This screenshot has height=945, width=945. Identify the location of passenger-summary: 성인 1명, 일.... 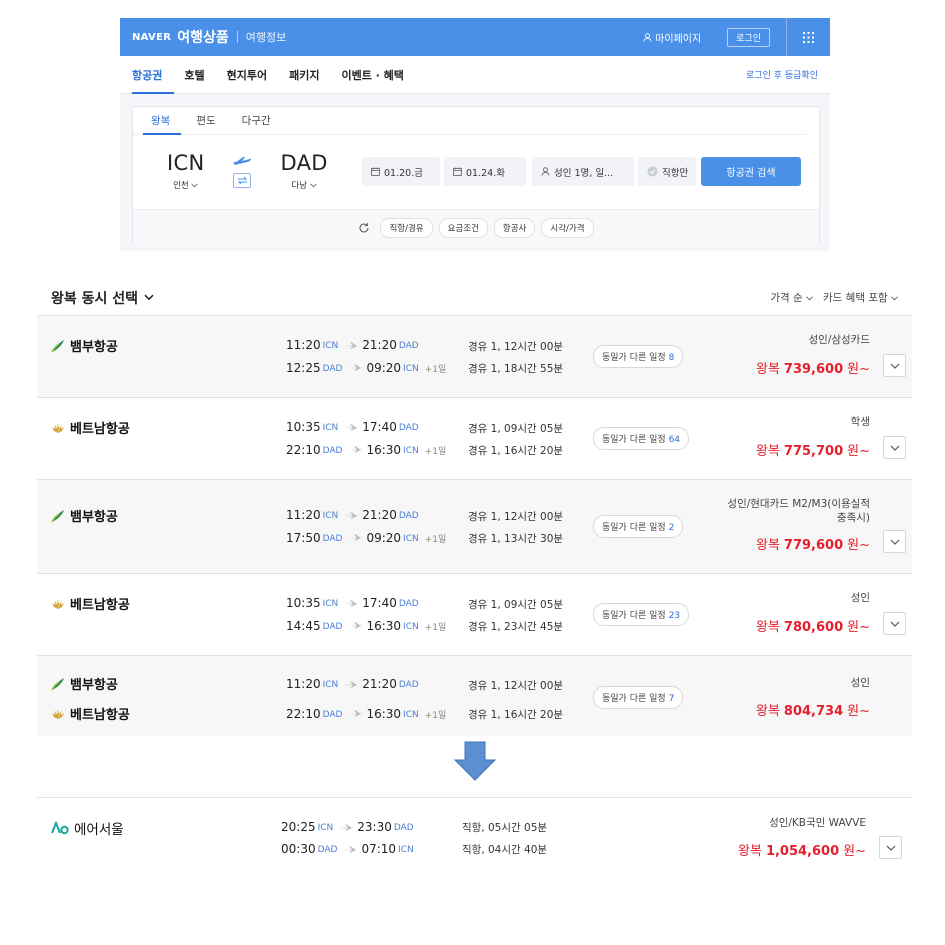
(584, 173).